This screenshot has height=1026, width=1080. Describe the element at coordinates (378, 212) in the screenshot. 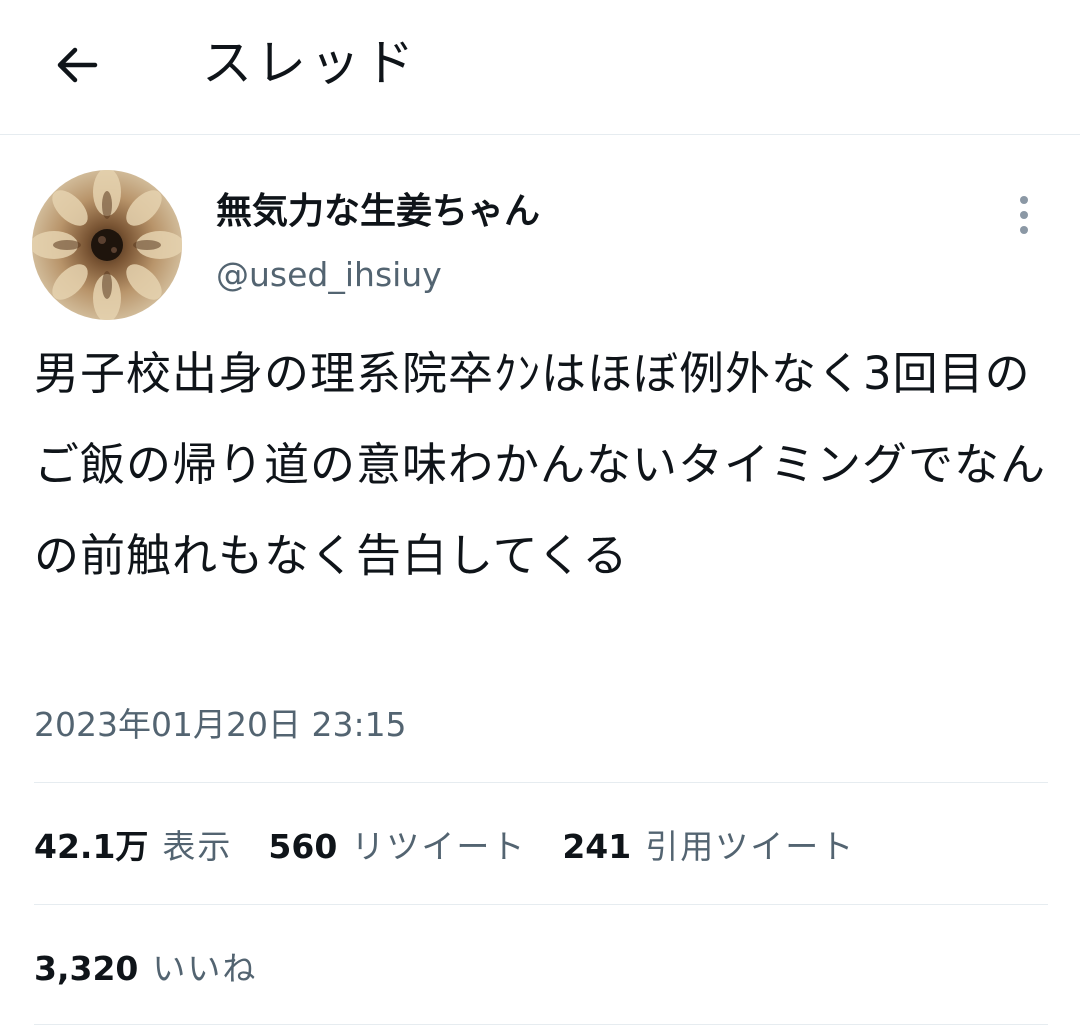

I see `author-display-name: 無気力な生姜ちゃん` at that location.